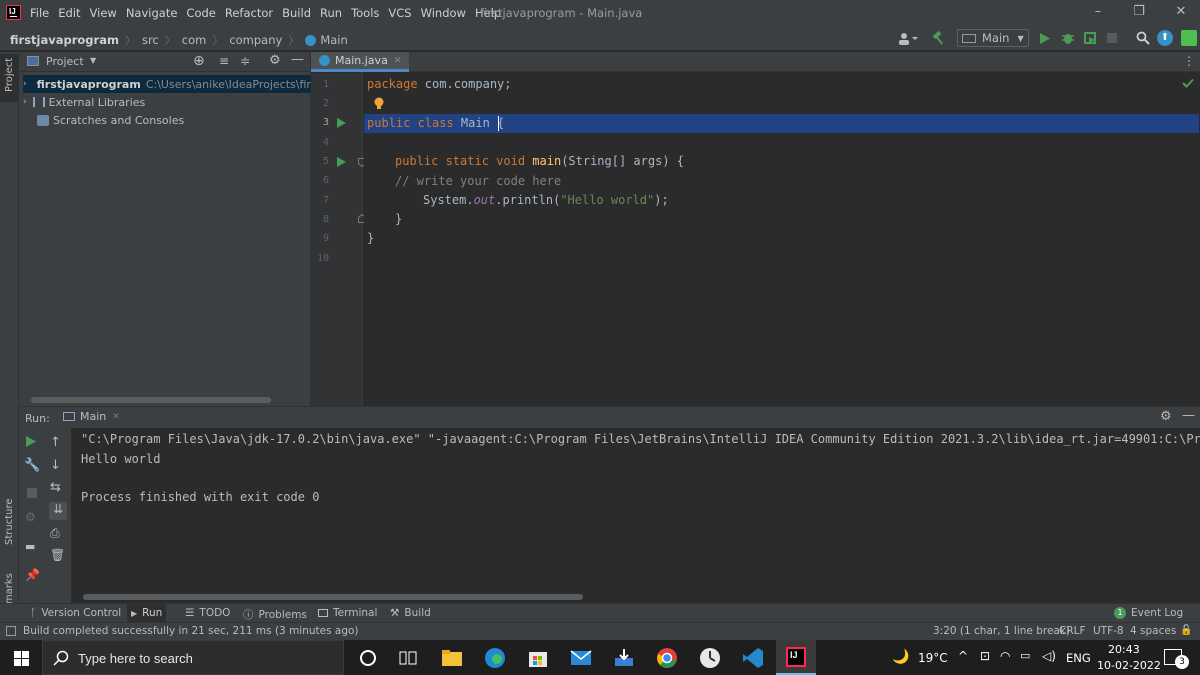  Describe the element at coordinates (194, 40) in the screenshot. I see `breadcrumb-com: com` at that location.